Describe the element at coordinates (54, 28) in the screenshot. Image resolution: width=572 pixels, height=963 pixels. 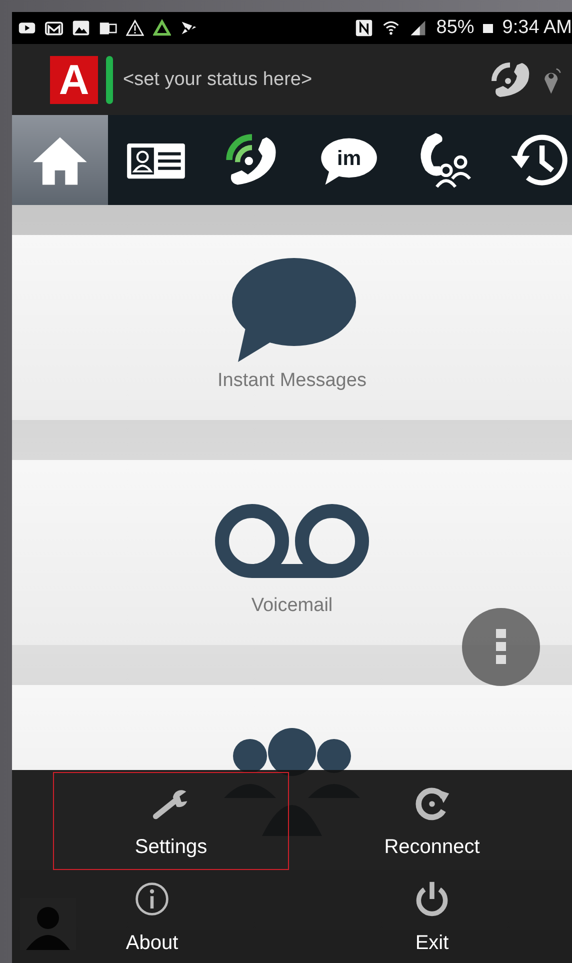
I see `mail-icon` at that location.